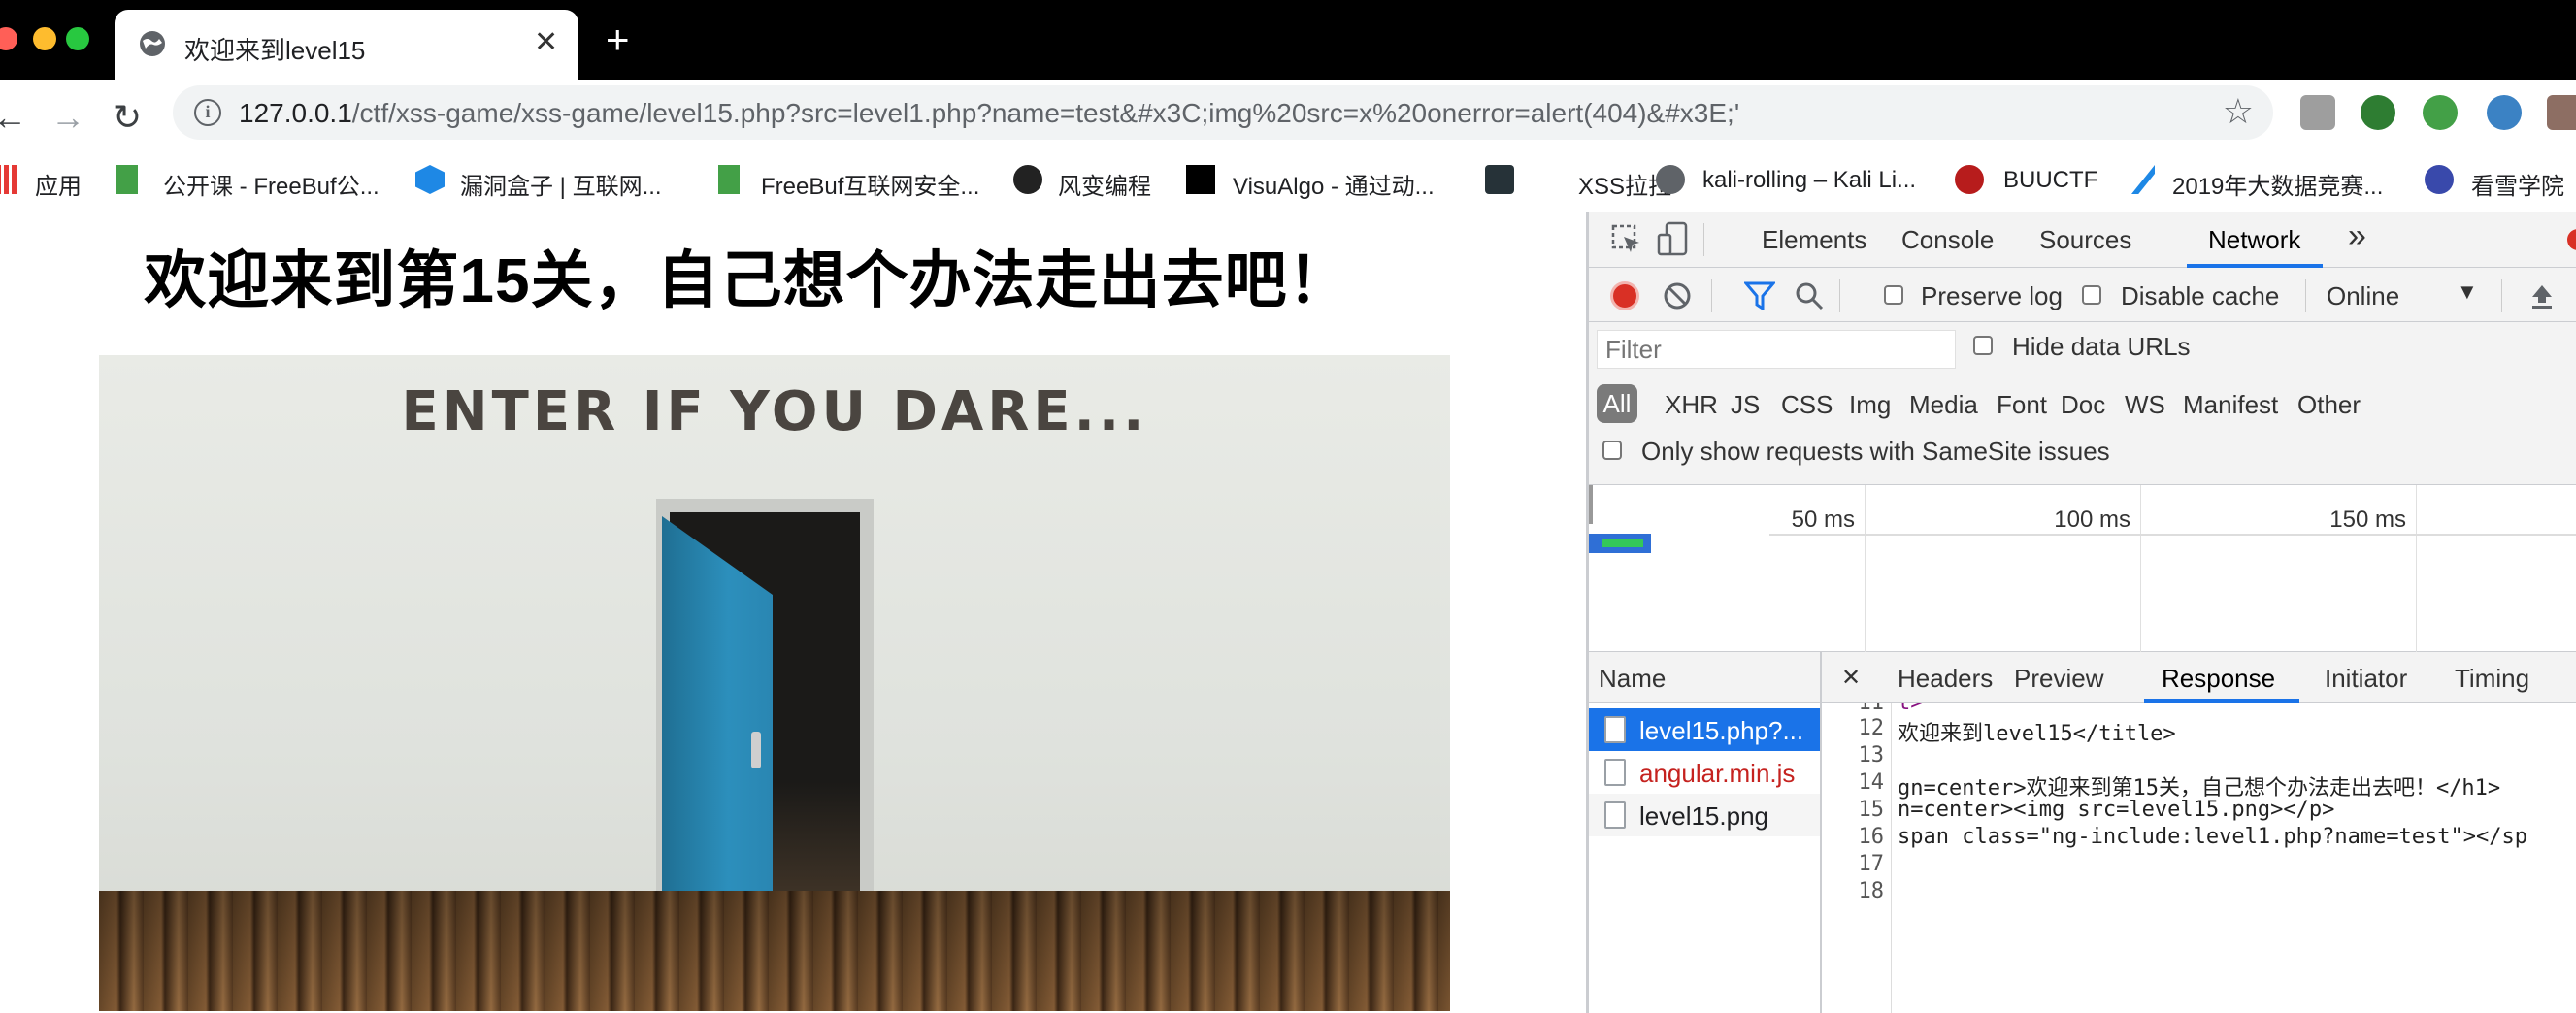  What do you see at coordinates (2517, 184) in the screenshot?
I see `bookmark-kanxue: 看雪学院` at bounding box center [2517, 184].